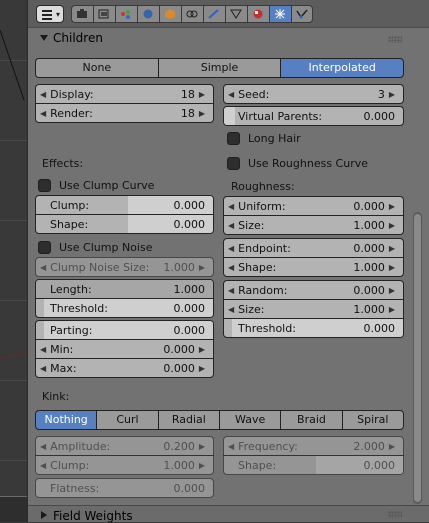 The image size is (429, 523). What do you see at coordinates (313, 206) in the screenshot?
I see `uniform-field: ◀ Uniform: 0.000 ▶` at bounding box center [313, 206].